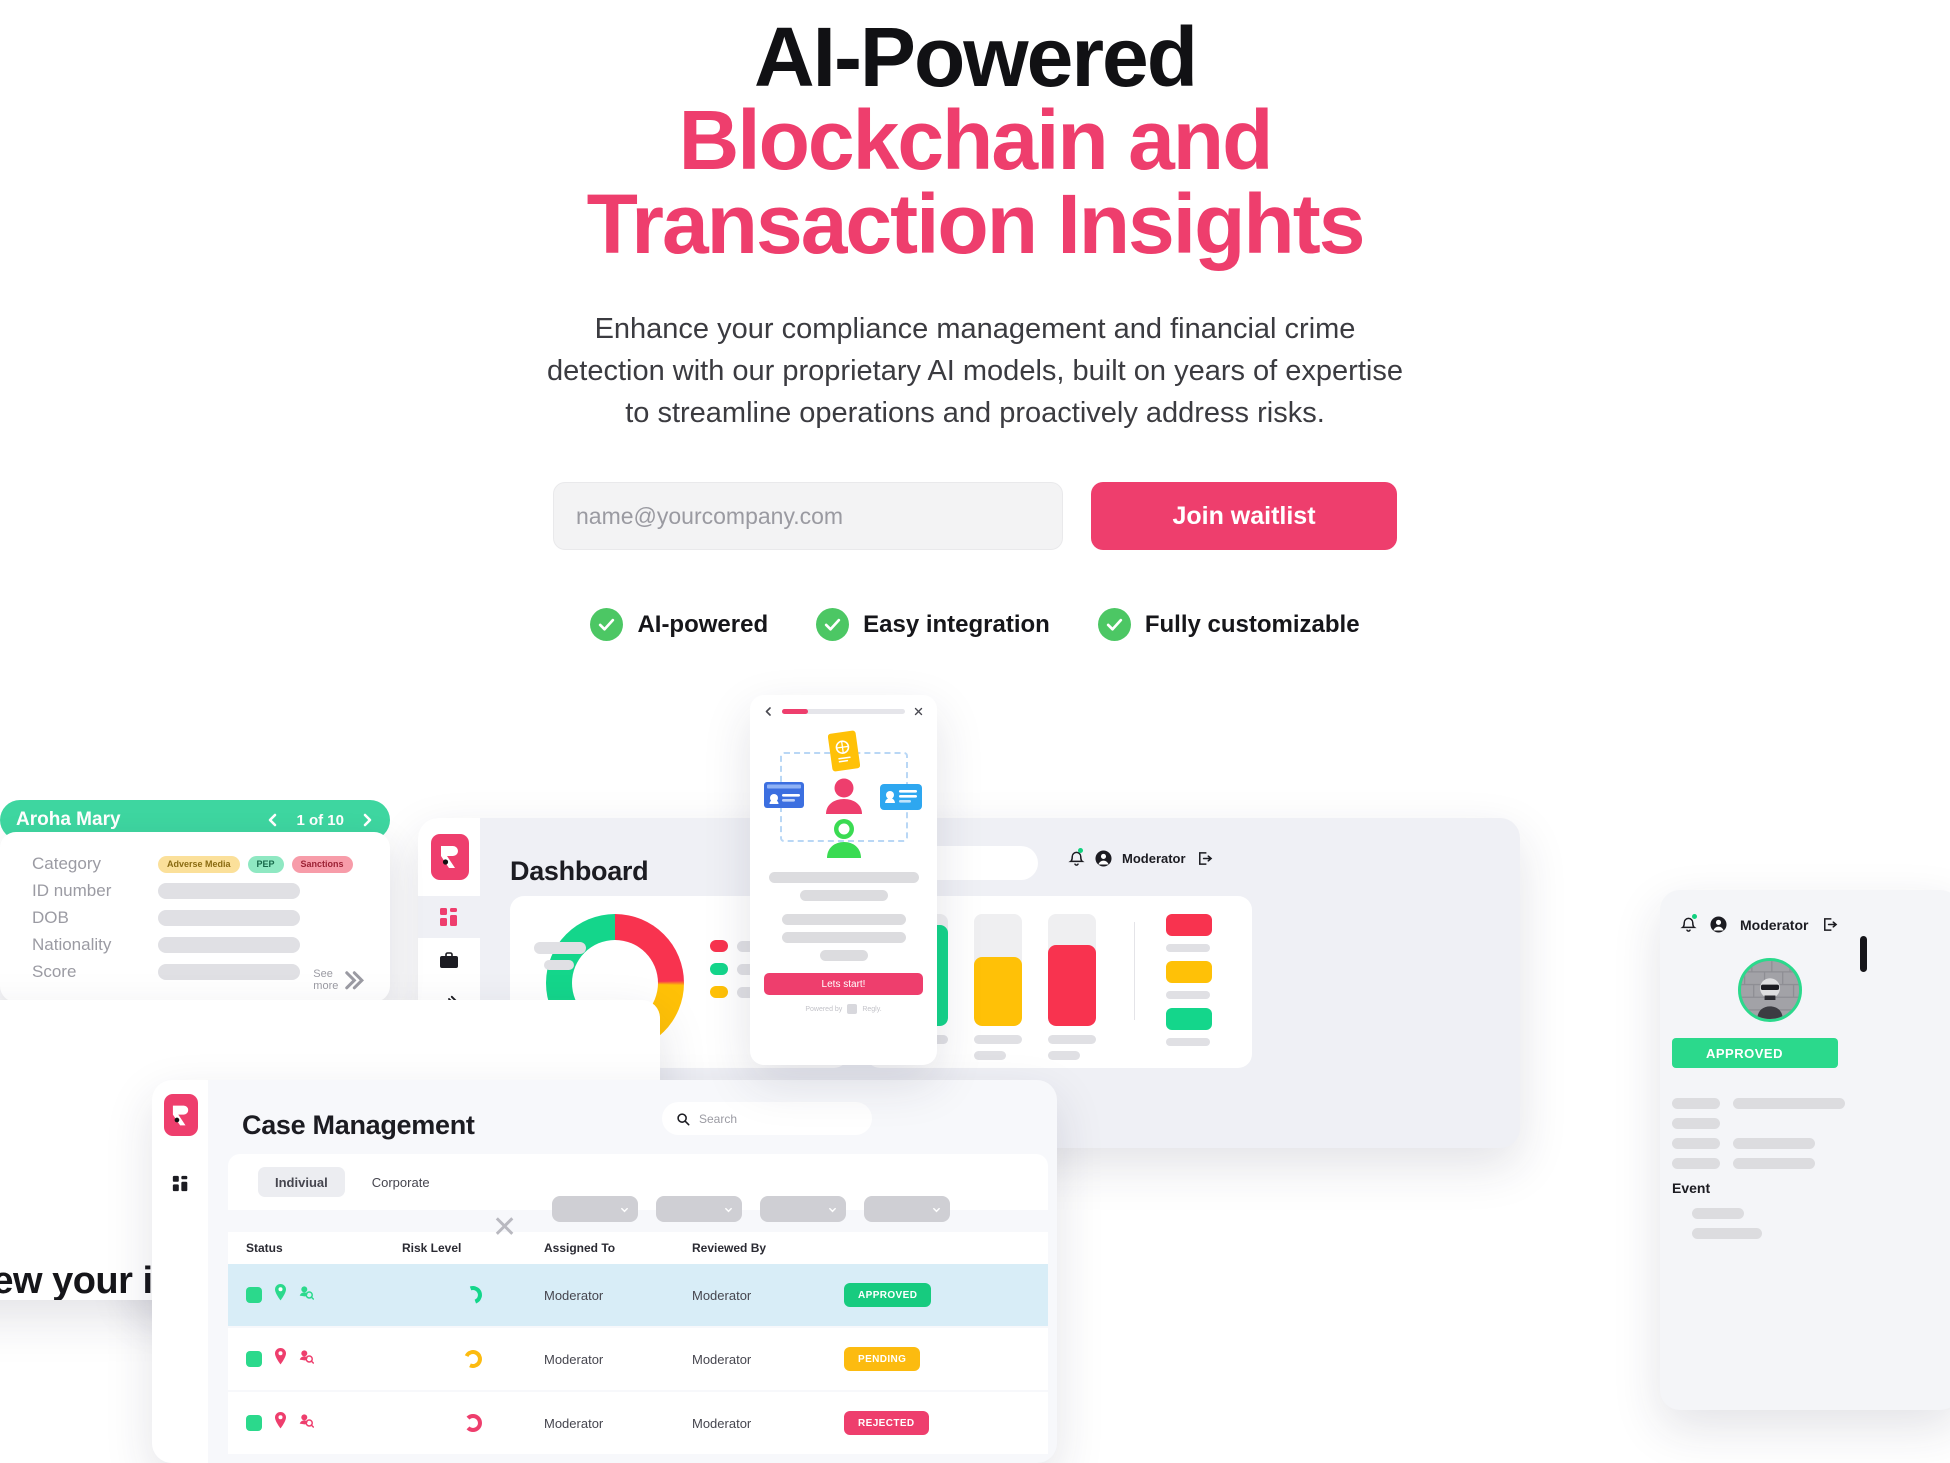 This screenshot has width=1950, height=1463. I want to click on join-waitlist-button: Join waitlist, so click(1244, 516).